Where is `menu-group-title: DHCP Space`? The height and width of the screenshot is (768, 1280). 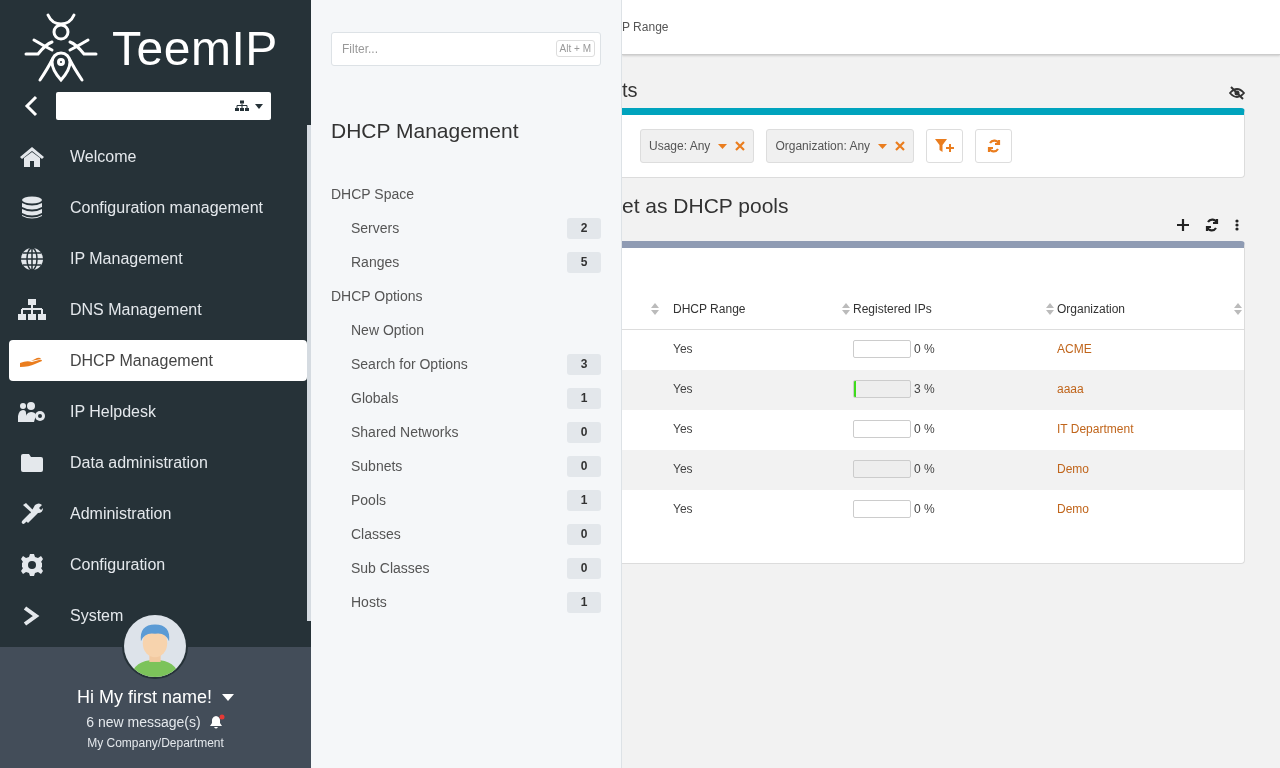
menu-group-title: DHCP Space is located at coordinates (466, 194).